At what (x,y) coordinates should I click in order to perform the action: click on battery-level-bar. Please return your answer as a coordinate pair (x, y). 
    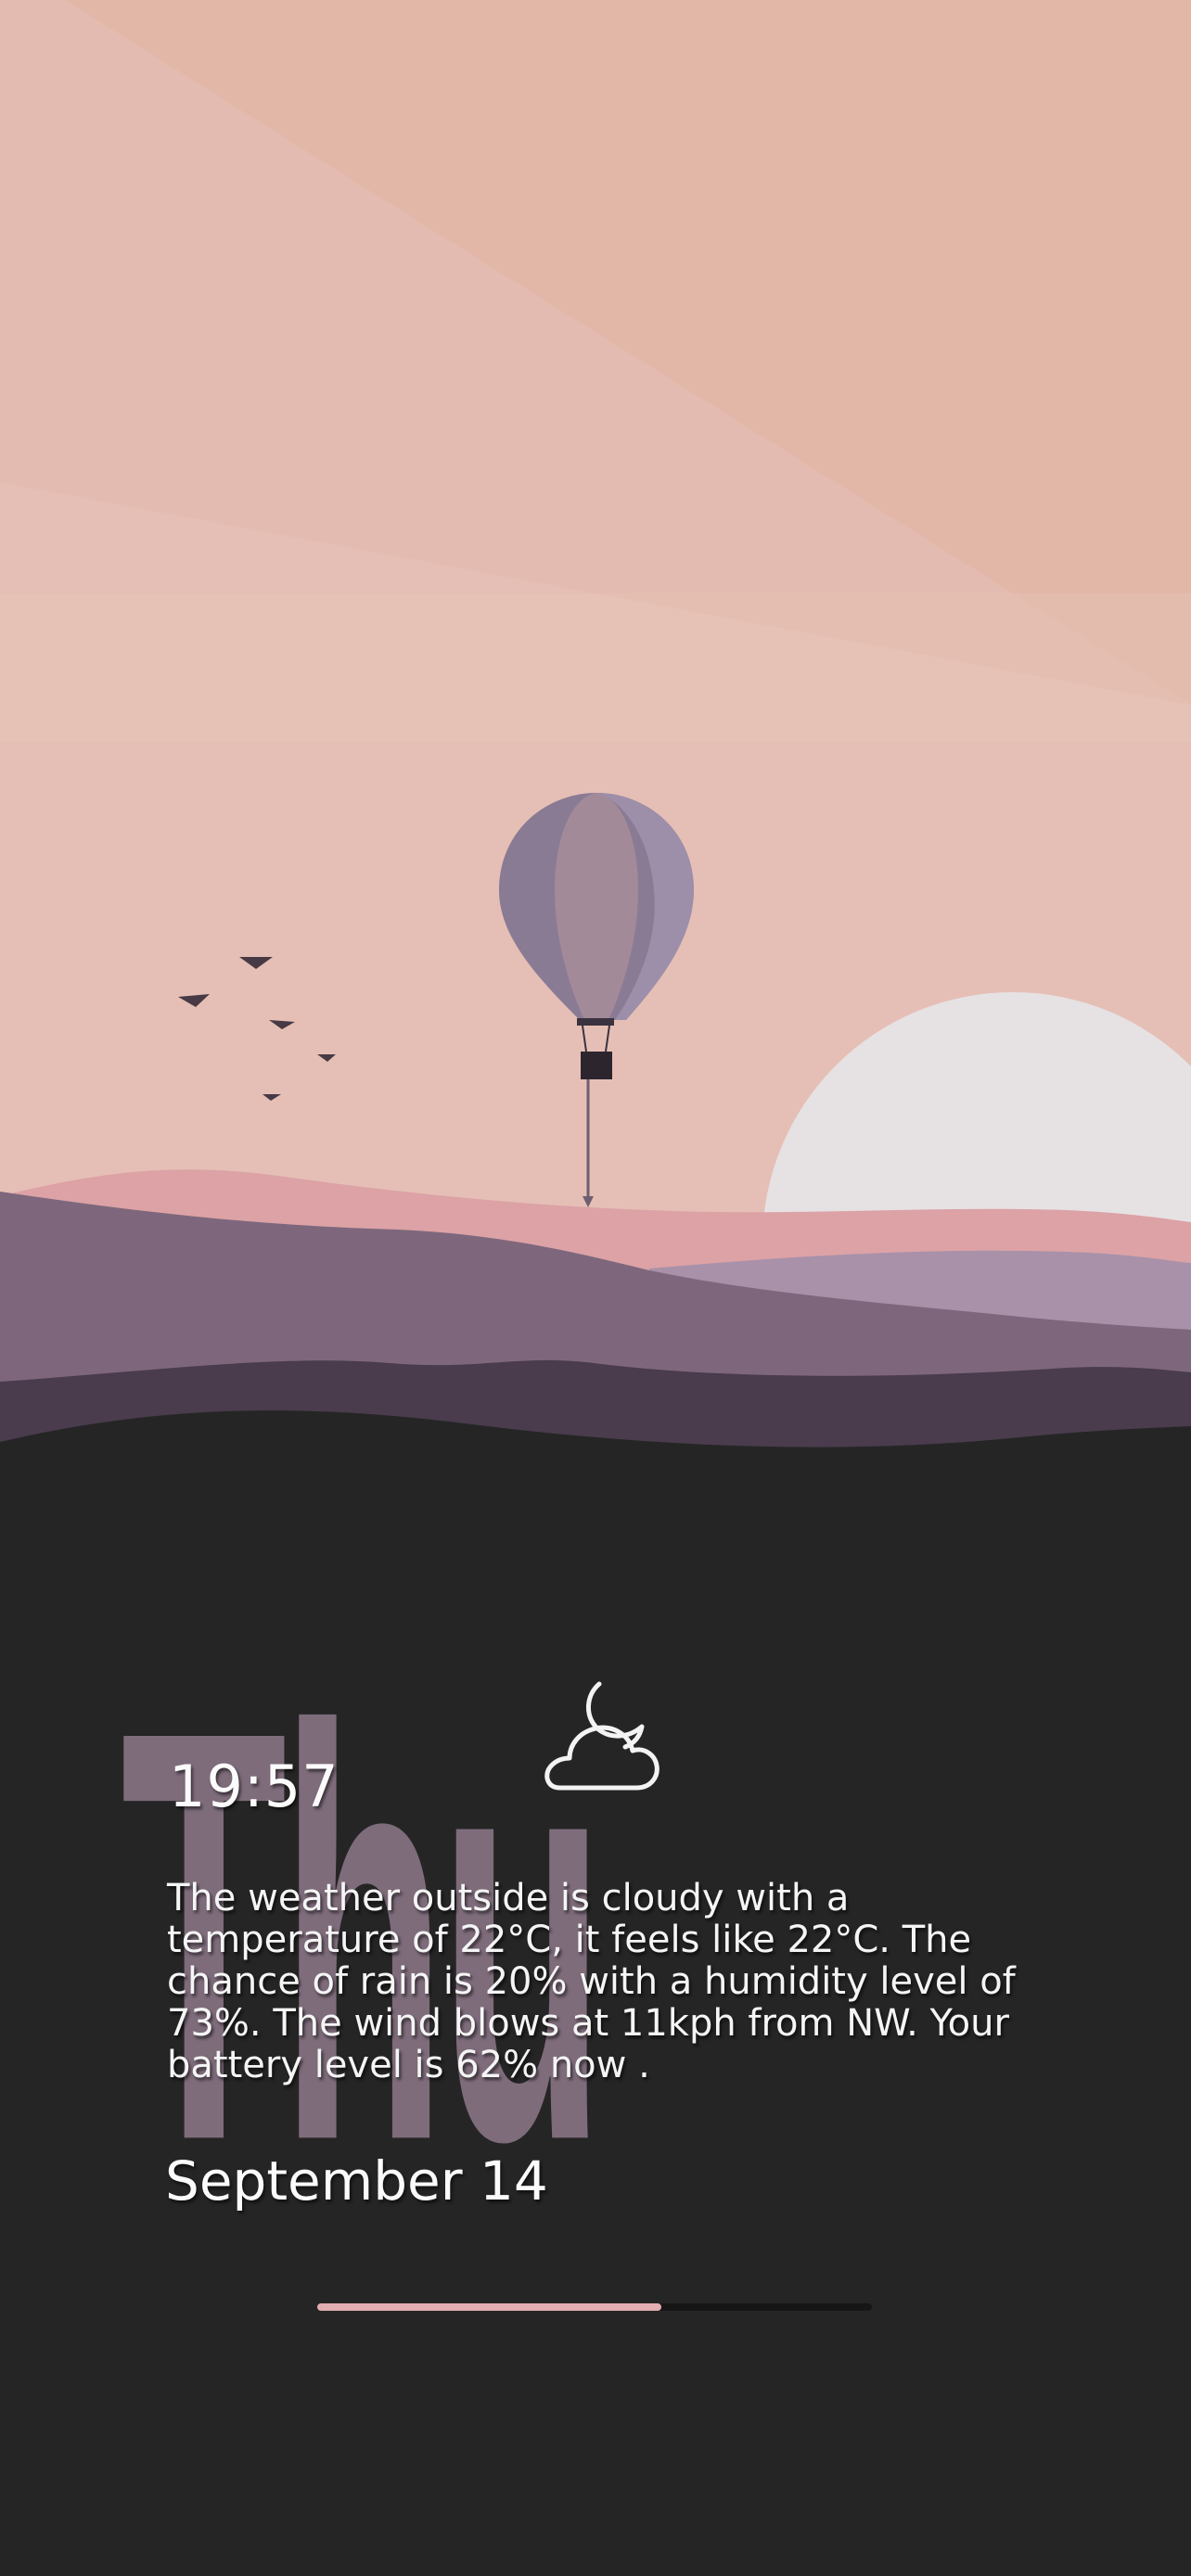
    Looking at the image, I should click on (594, 2307).